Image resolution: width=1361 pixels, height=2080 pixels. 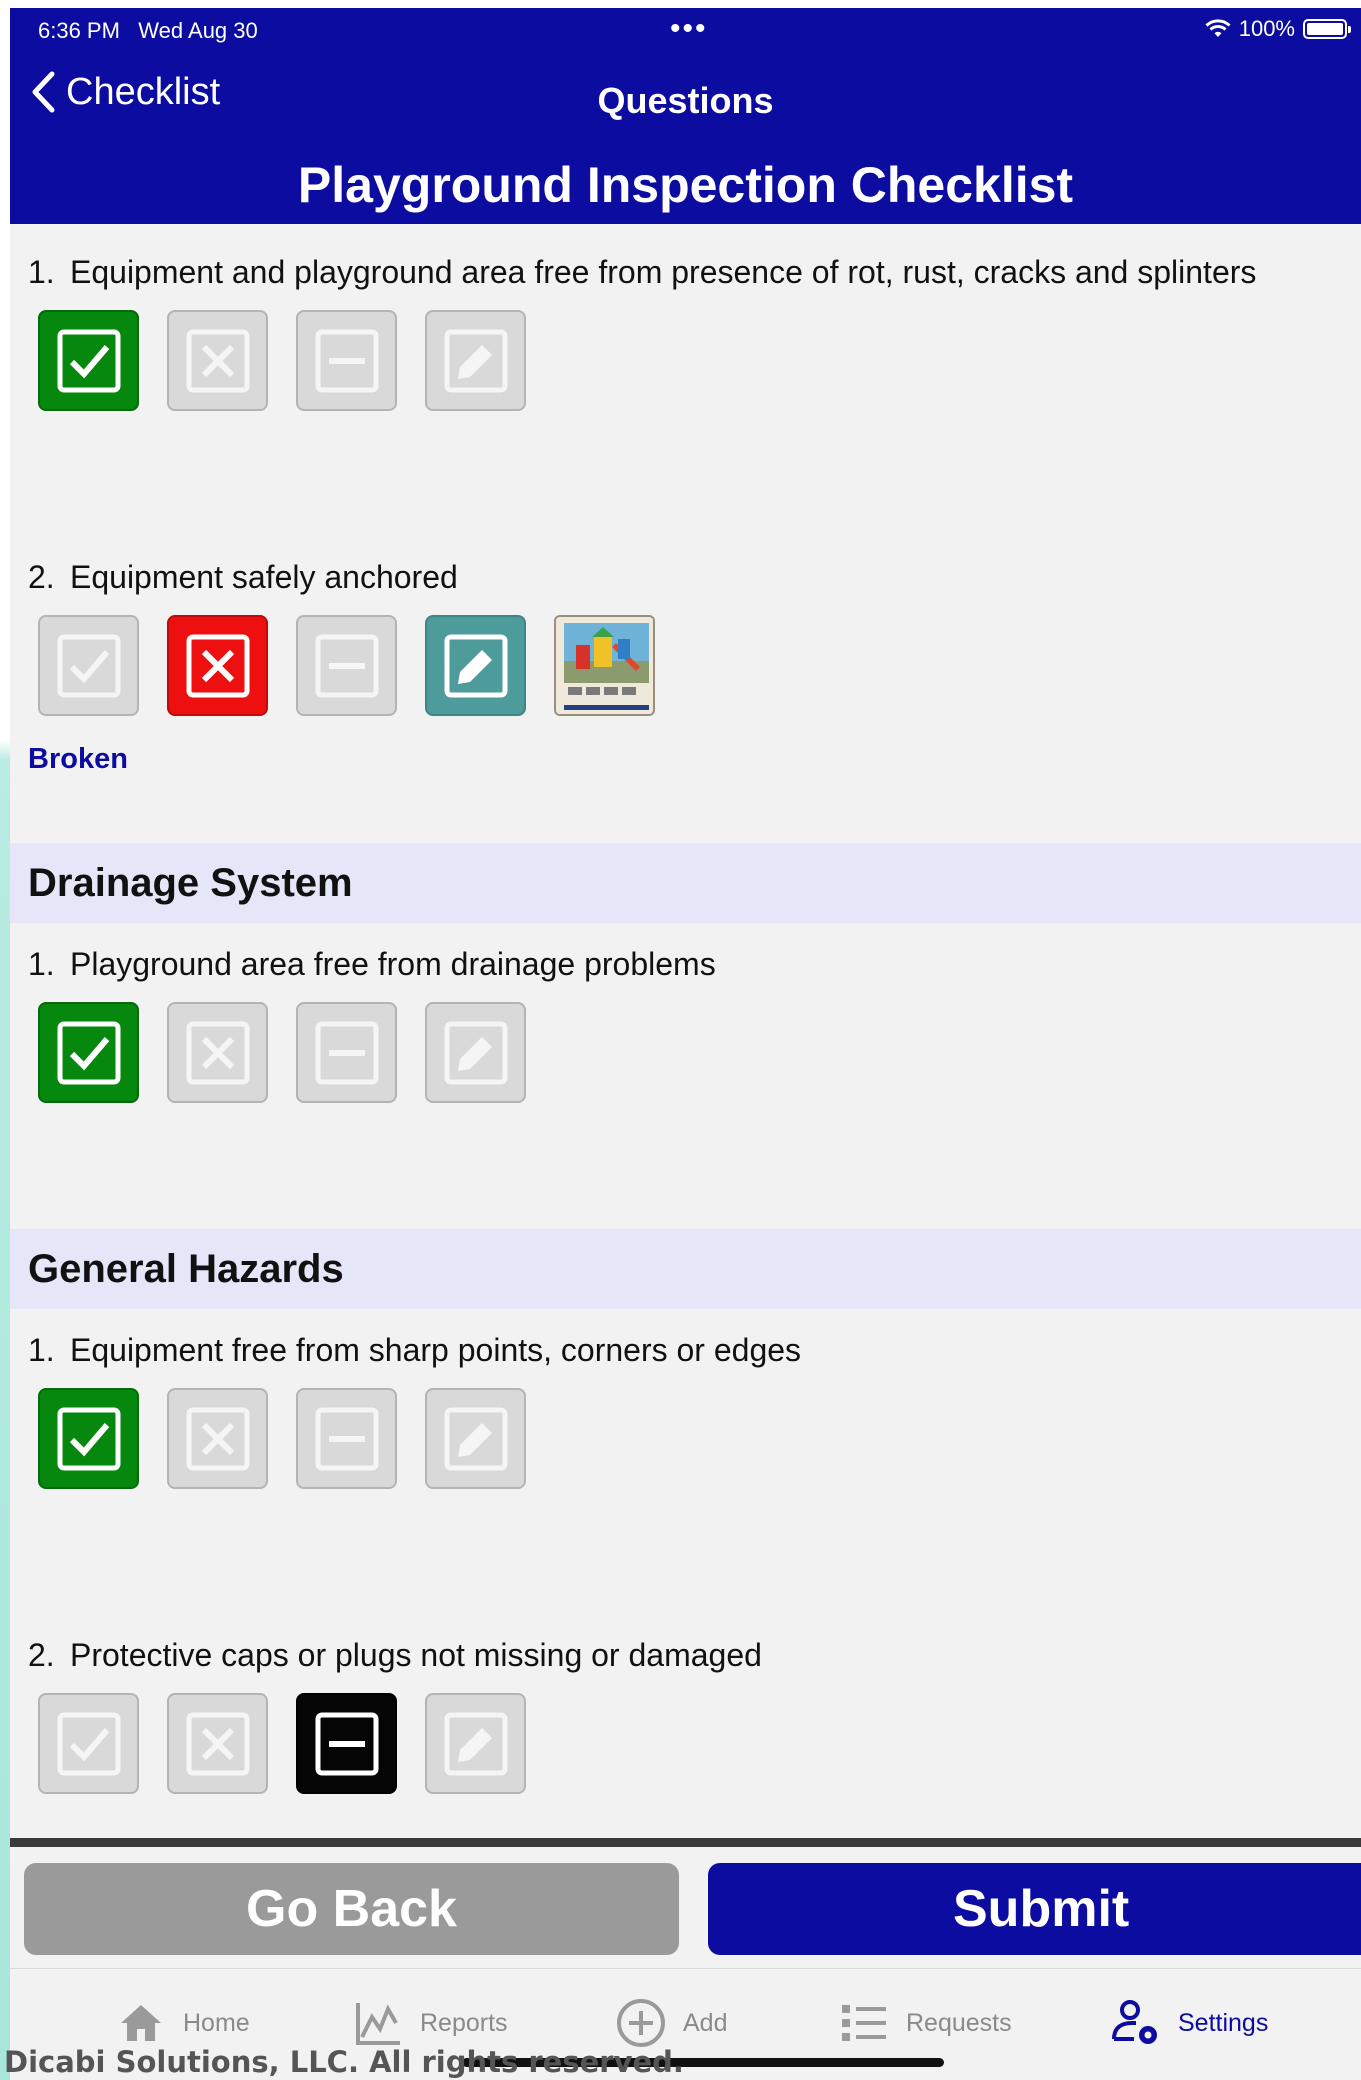 I want to click on status-time: 6:36 PM Wed Aug 30, so click(x=148, y=30).